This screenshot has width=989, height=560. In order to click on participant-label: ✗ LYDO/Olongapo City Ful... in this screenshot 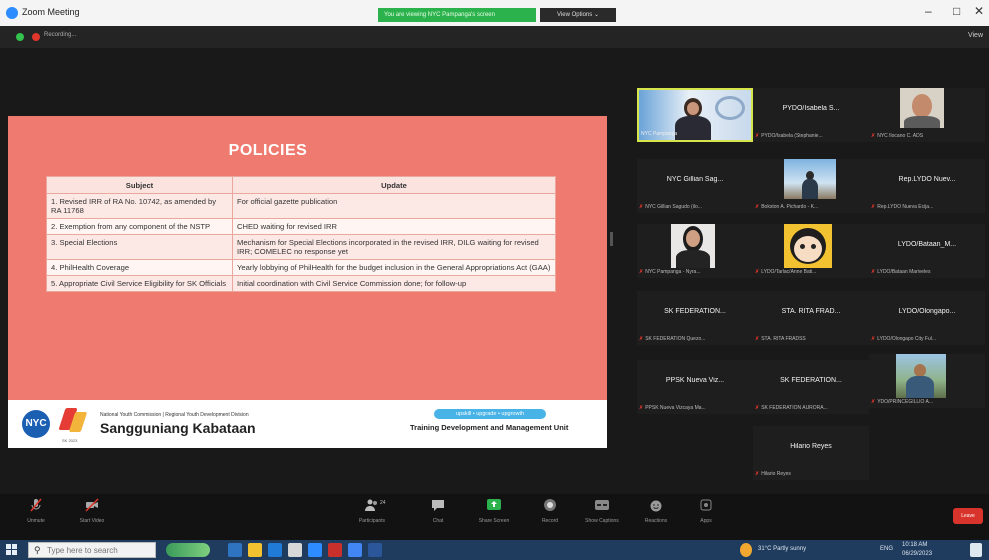, I will do `click(904, 339)`.